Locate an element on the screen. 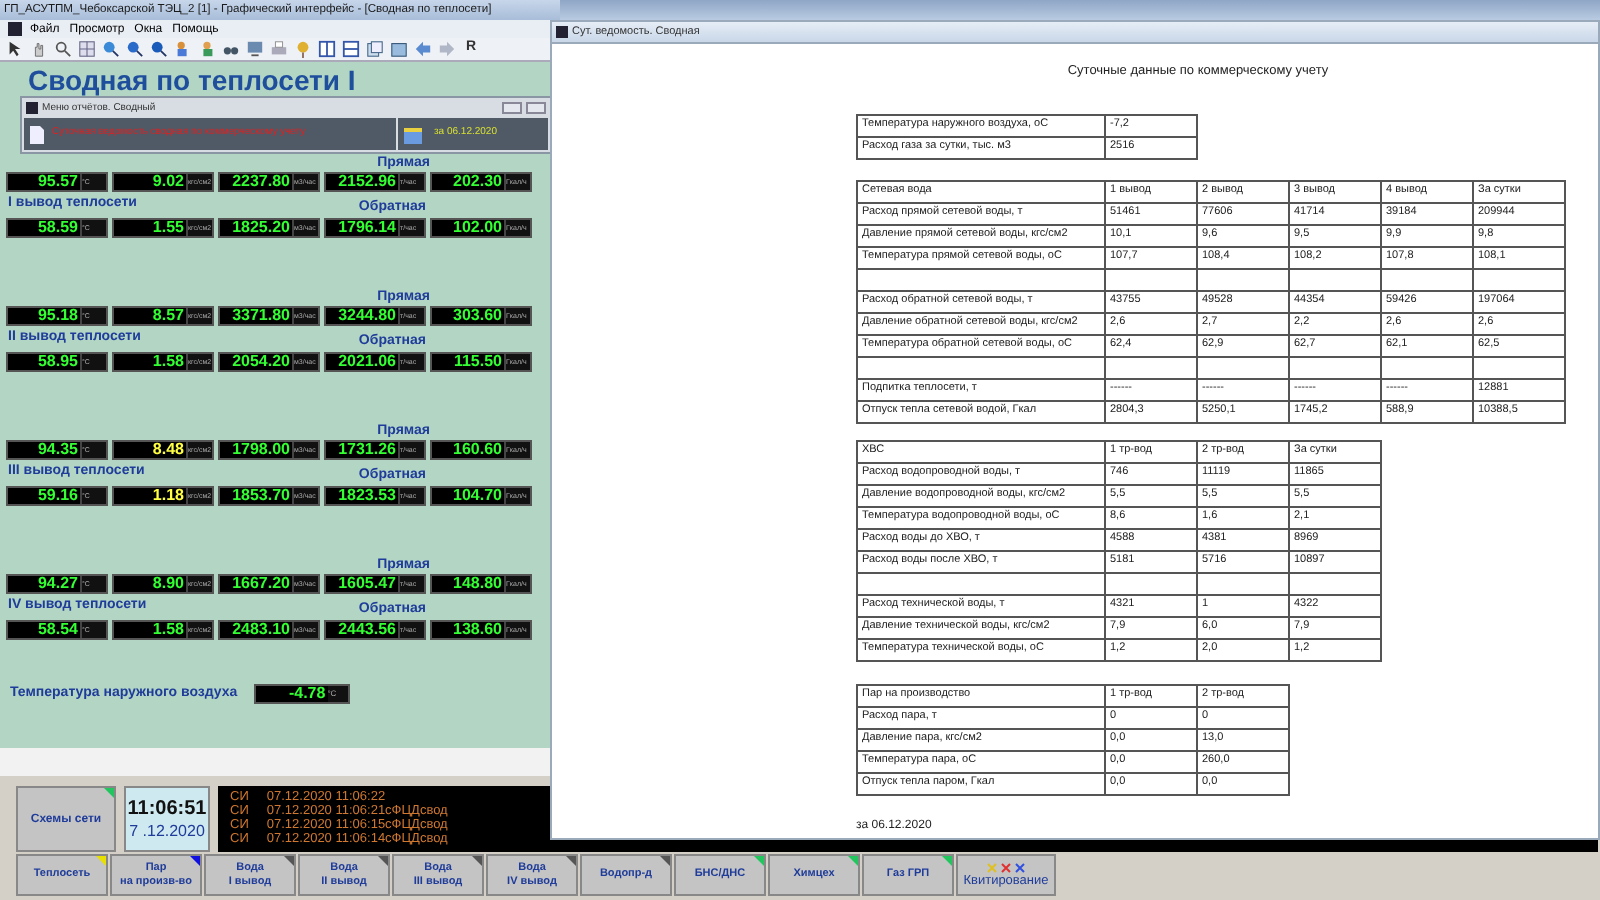 Image resolution: width=1600 pixels, height=900 pixels. printer-icon is located at coordinates (279, 49).